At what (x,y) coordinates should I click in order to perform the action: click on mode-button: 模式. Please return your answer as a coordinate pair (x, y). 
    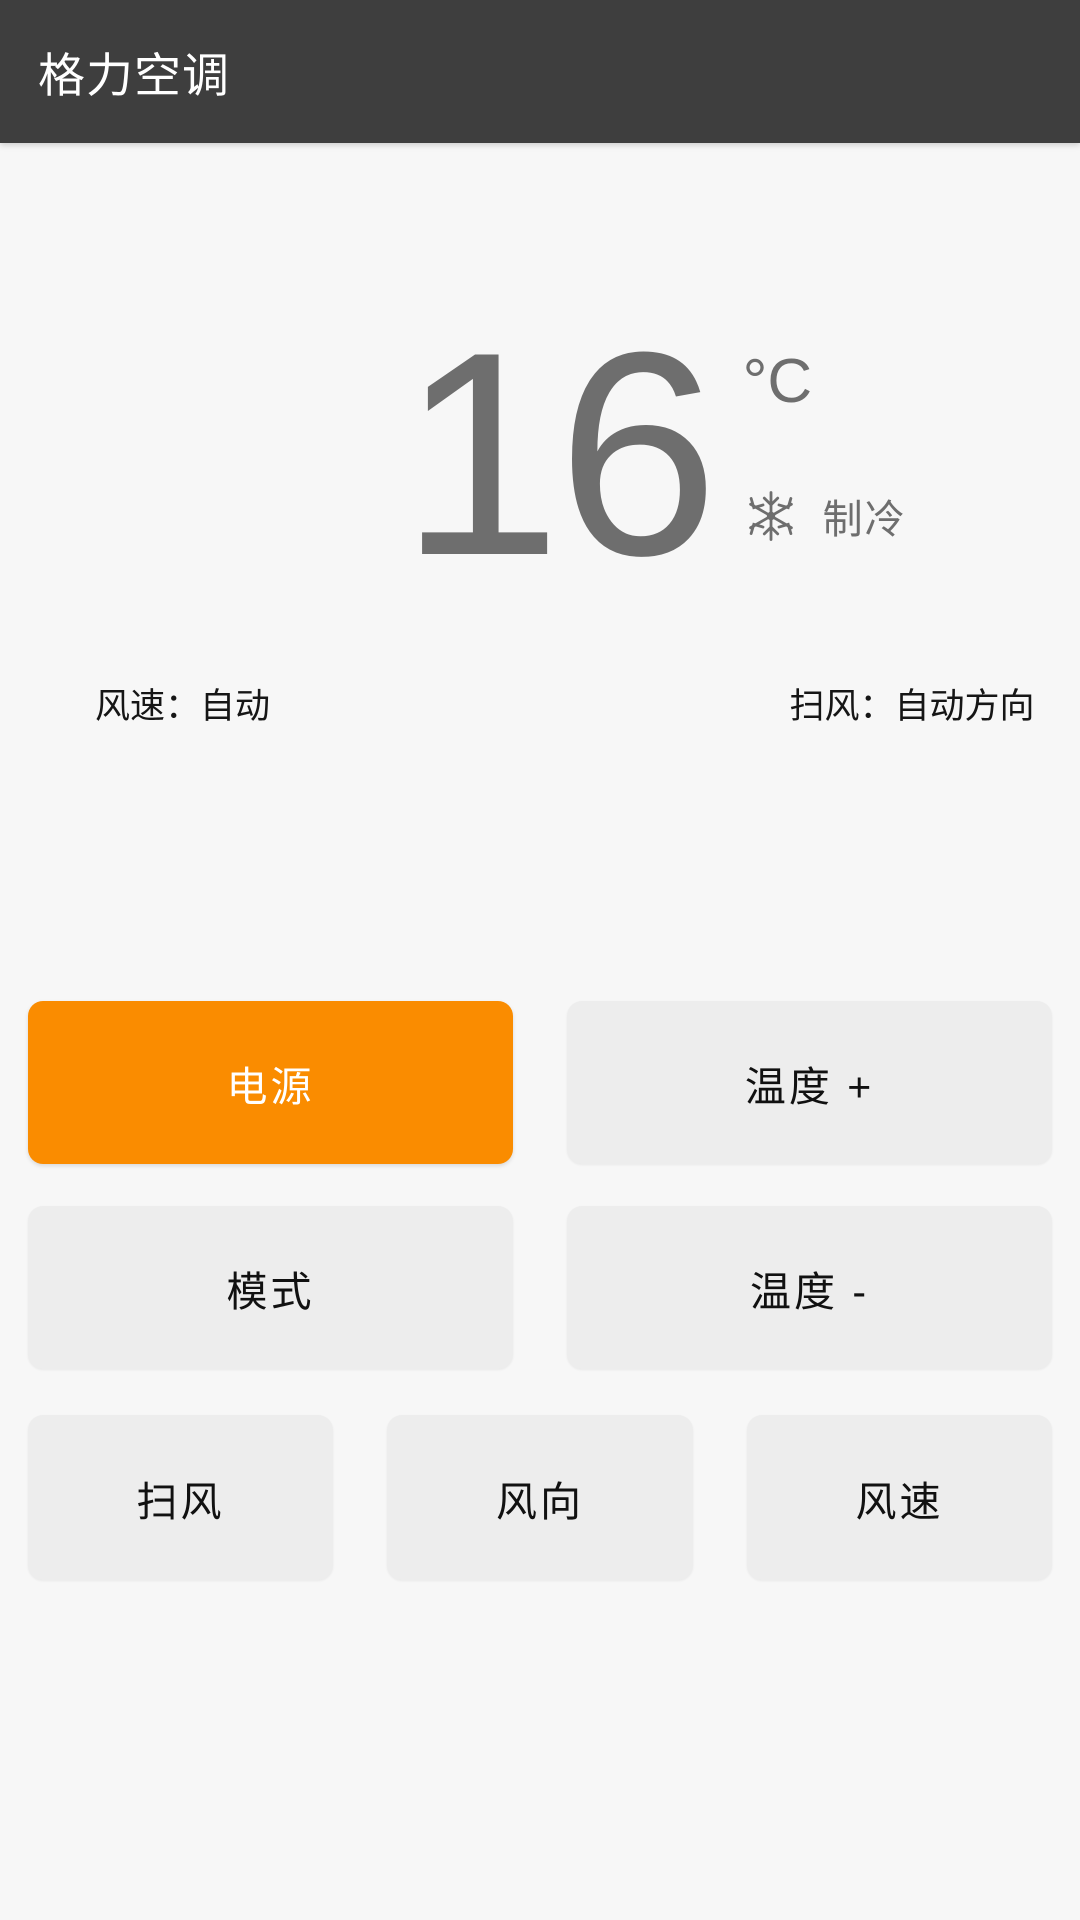
    Looking at the image, I should click on (270, 1287).